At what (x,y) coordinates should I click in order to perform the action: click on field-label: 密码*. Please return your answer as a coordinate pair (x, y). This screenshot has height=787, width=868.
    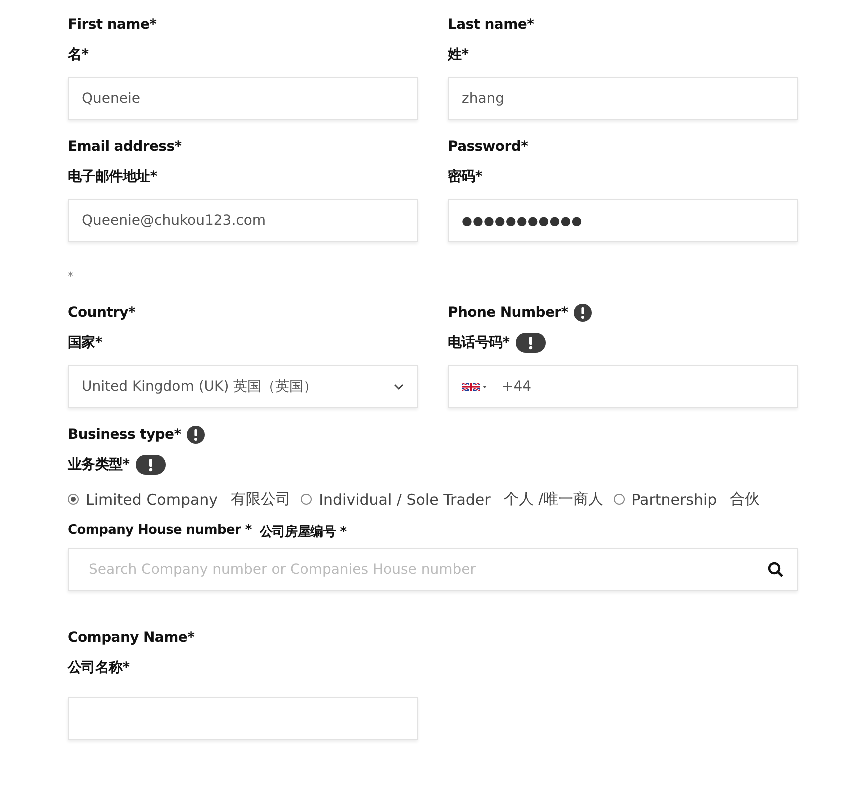
    Looking at the image, I should click on (465, 177).